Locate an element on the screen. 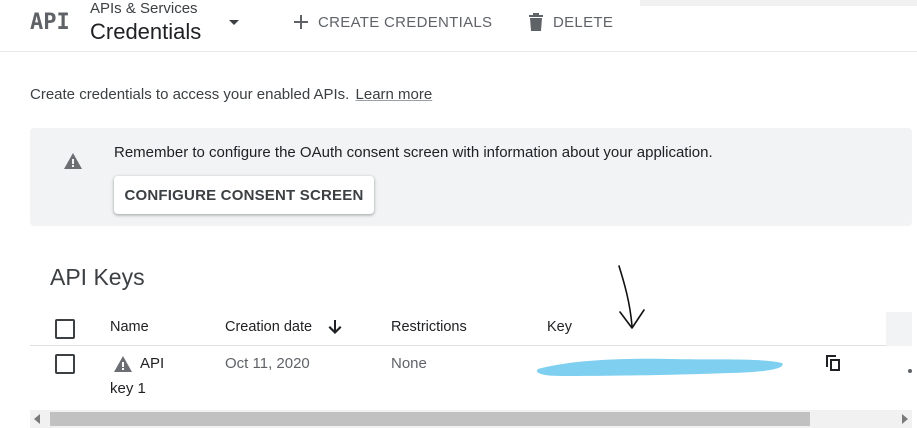 The image size is (917, 428). restrictions-cell: None is located at coordinates (409, 363).